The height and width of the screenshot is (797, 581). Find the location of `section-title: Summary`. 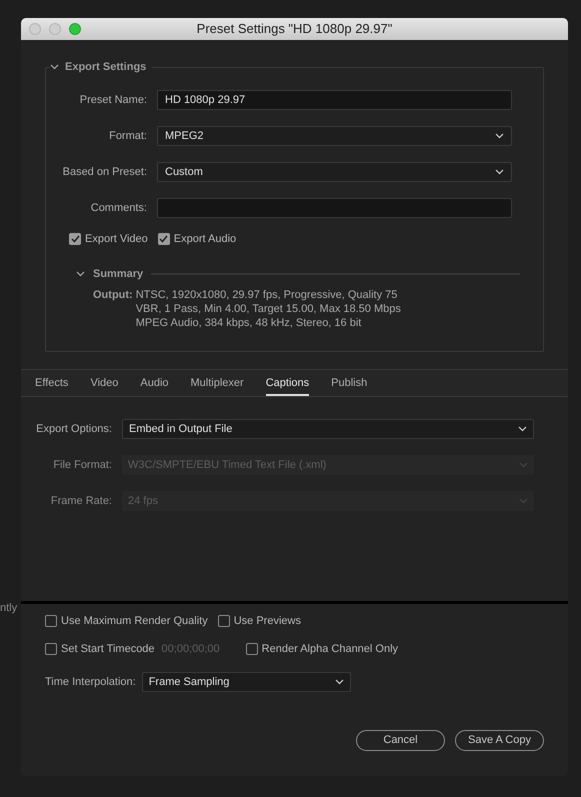

section-title: Summary is located at coordinates (118, 274).